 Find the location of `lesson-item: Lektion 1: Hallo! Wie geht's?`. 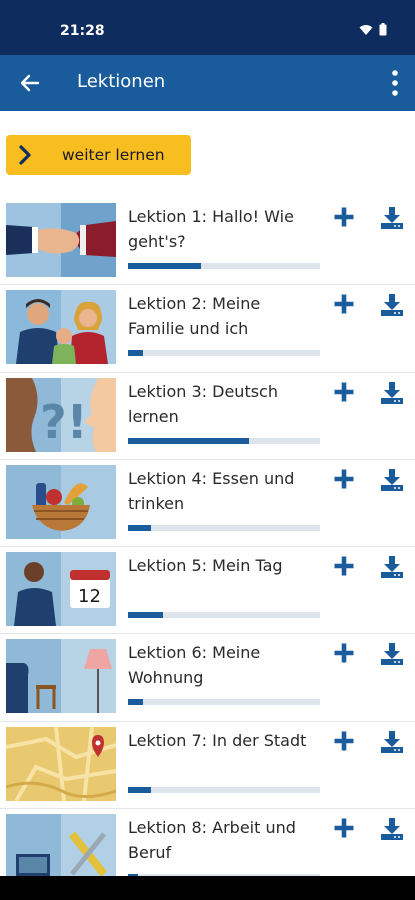

lesson-item: Lektion 1: Hallo! Wie geht's? is located at coordinates (207, 242).